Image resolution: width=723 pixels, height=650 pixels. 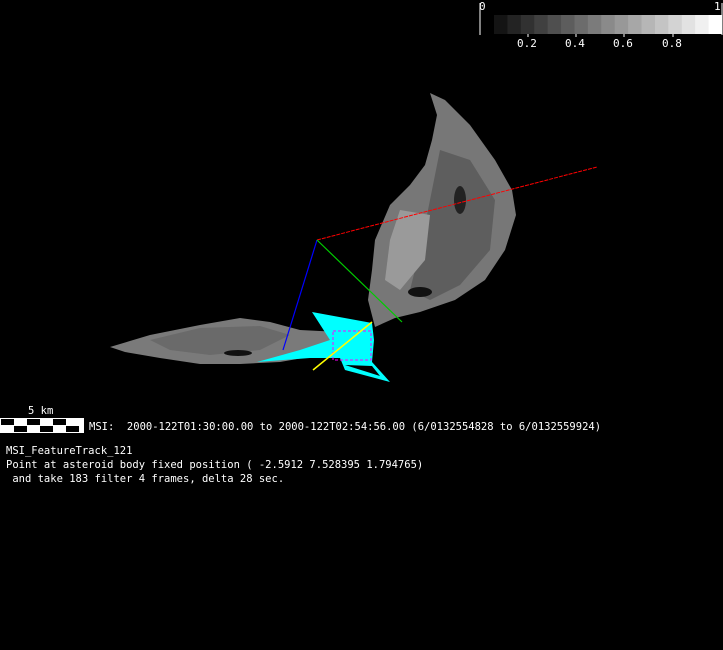 I want to click on colorbar, so click(x=601, y=20).